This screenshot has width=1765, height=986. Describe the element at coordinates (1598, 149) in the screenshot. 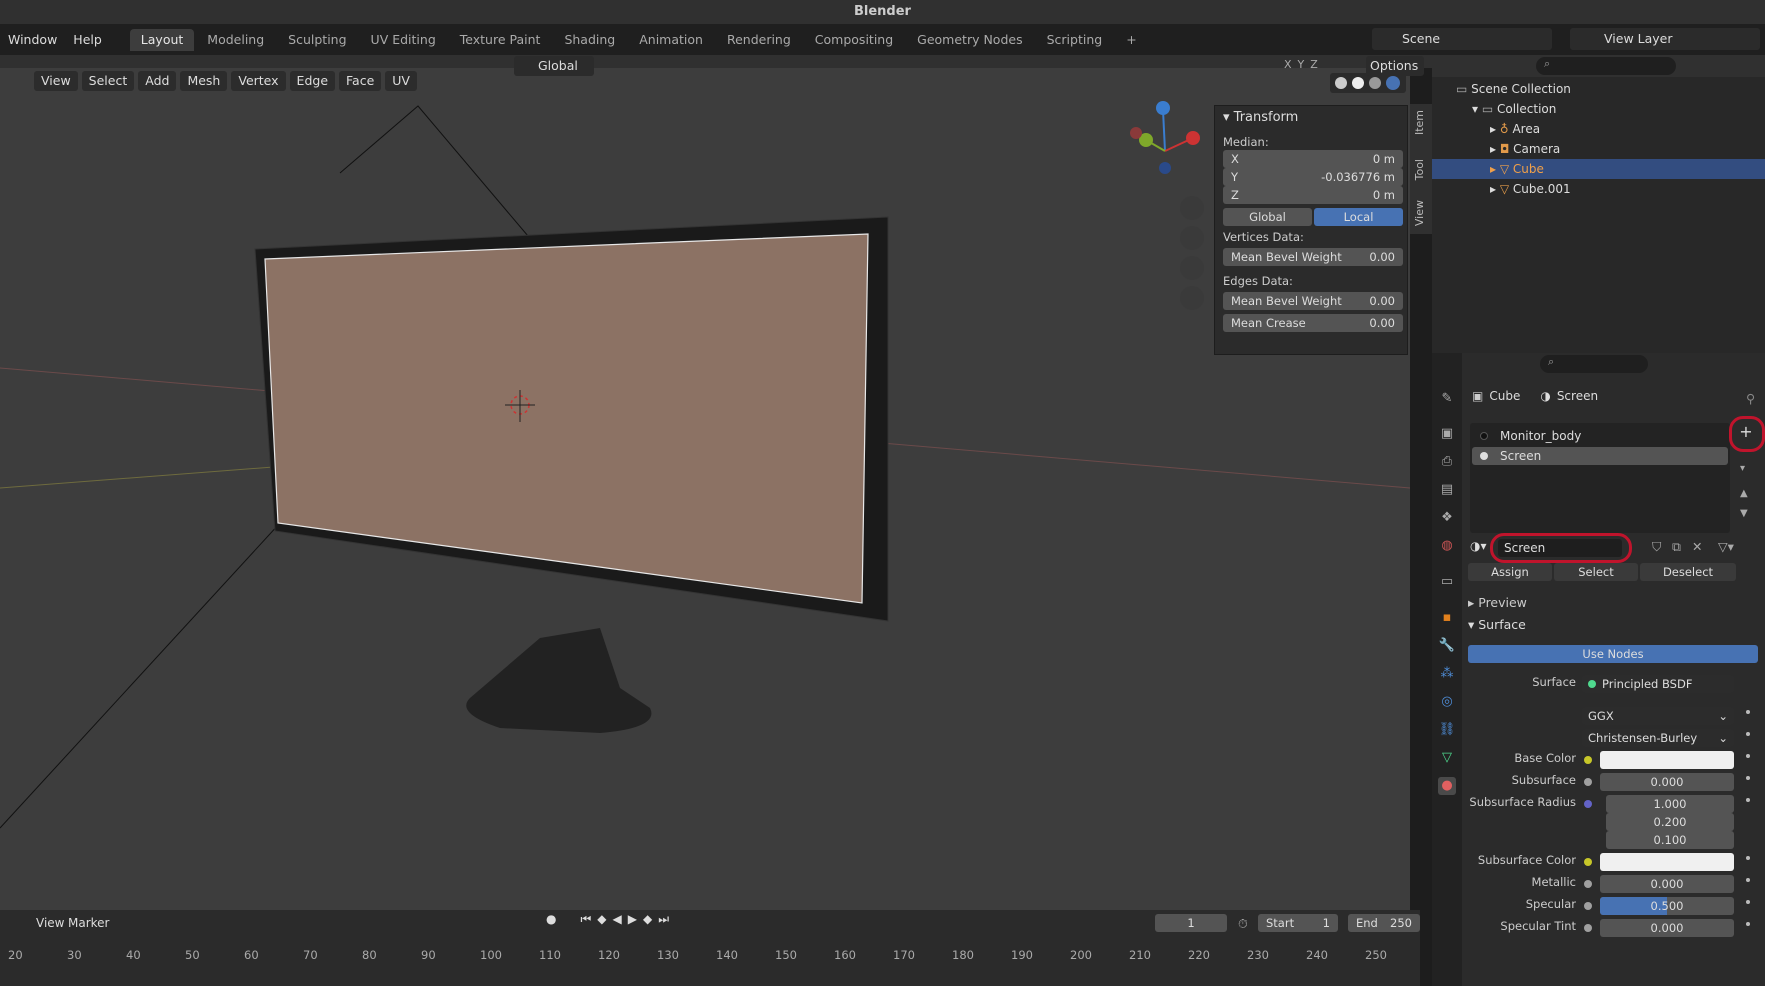

I see `outliner-item-camera: ▸ ◘ Camera` at that location.